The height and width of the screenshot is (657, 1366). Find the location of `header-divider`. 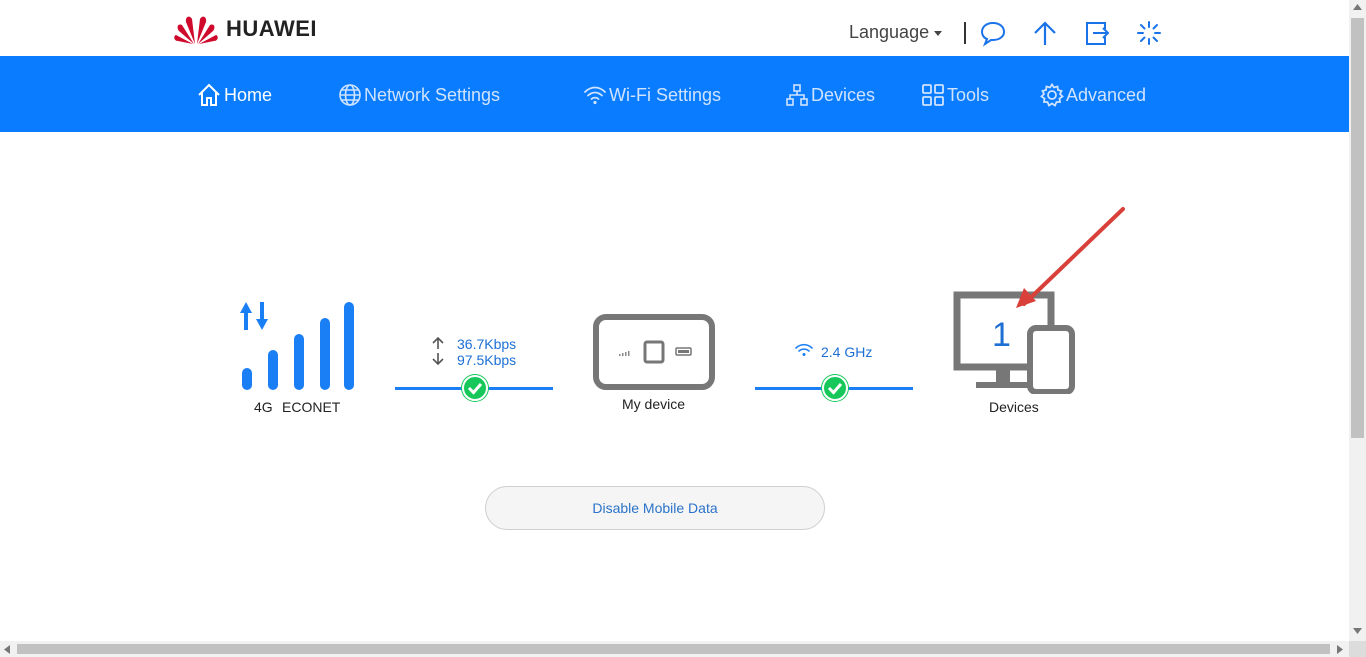

header-divider is located at coordinates (965, 33).